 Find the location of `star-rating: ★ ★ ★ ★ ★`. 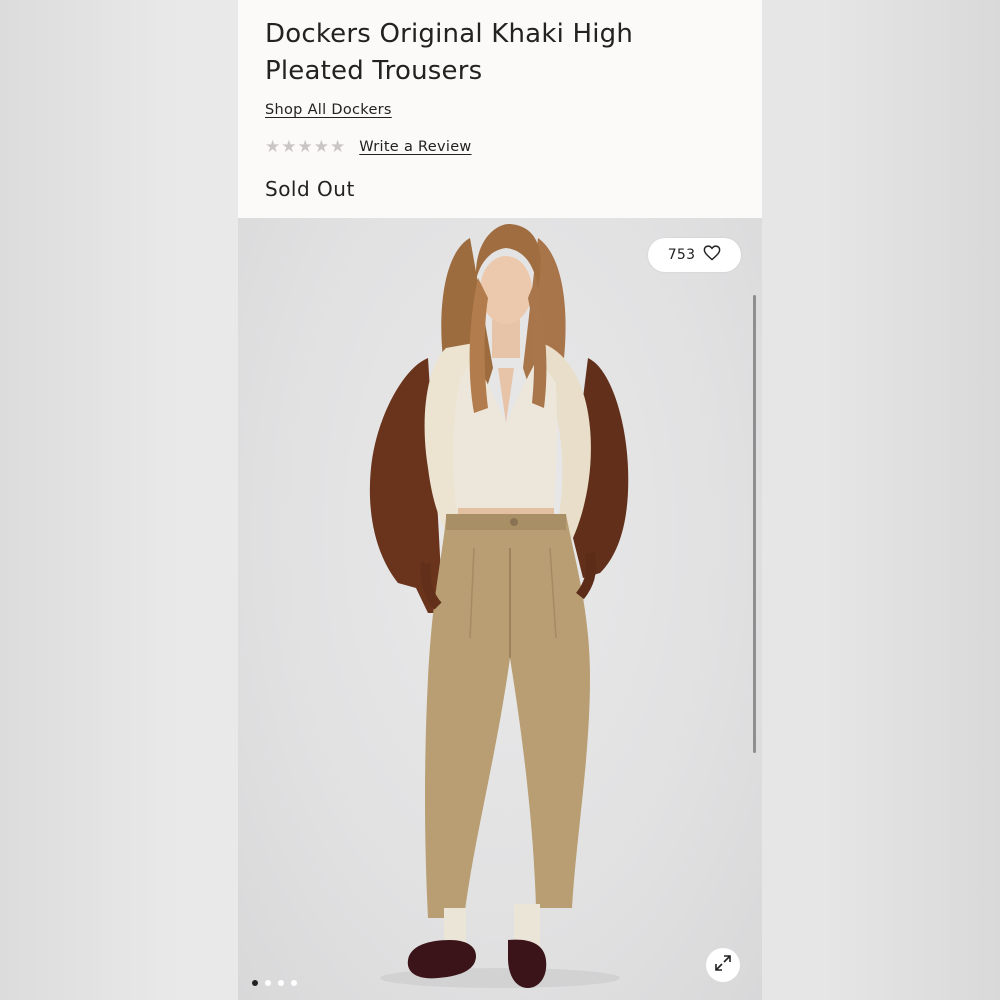

star-rating: ★ ★ ★ ★ ★ is located at coordinates (305, 147).